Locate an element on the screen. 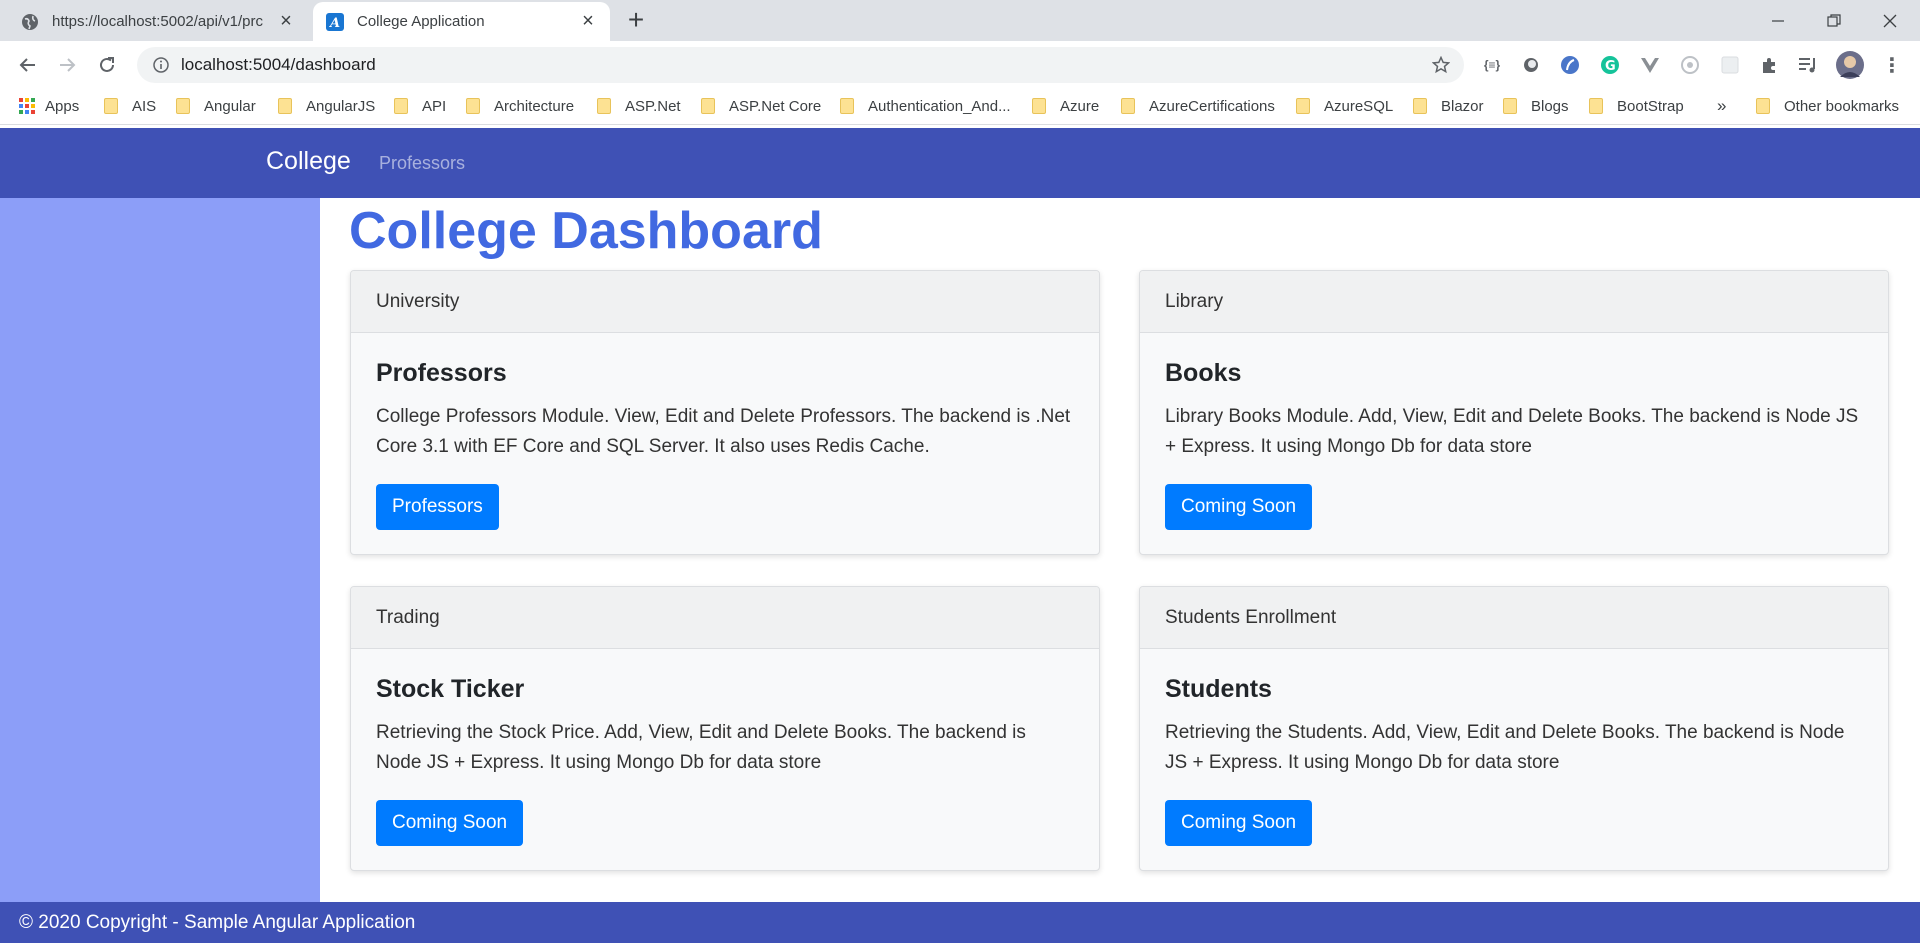 This screenshot has height=943, width=1920. blank-extension-icon is located at coordinates (1730, 65).